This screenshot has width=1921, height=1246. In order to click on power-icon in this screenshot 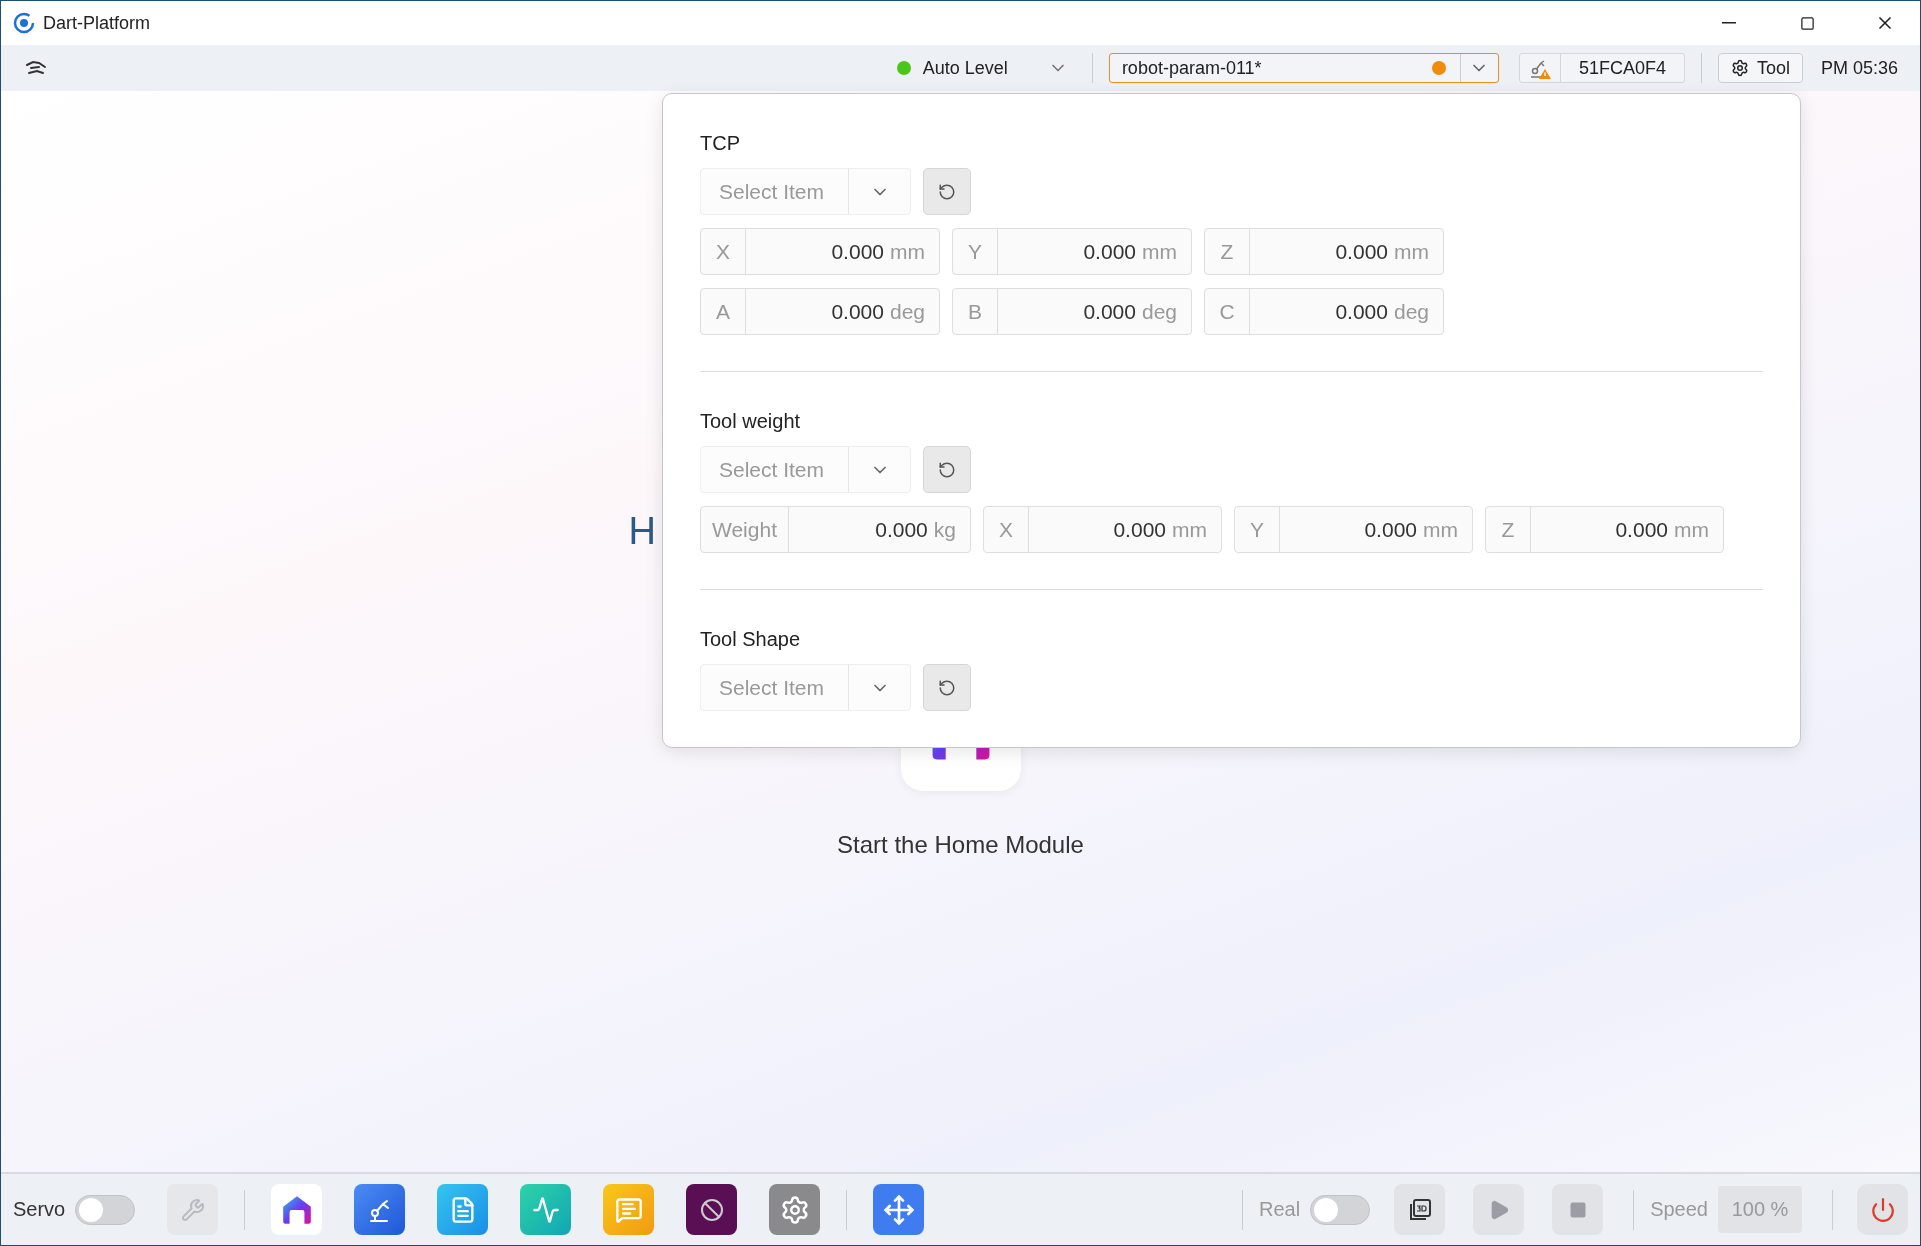, I will do `click(1882, 1209)`.